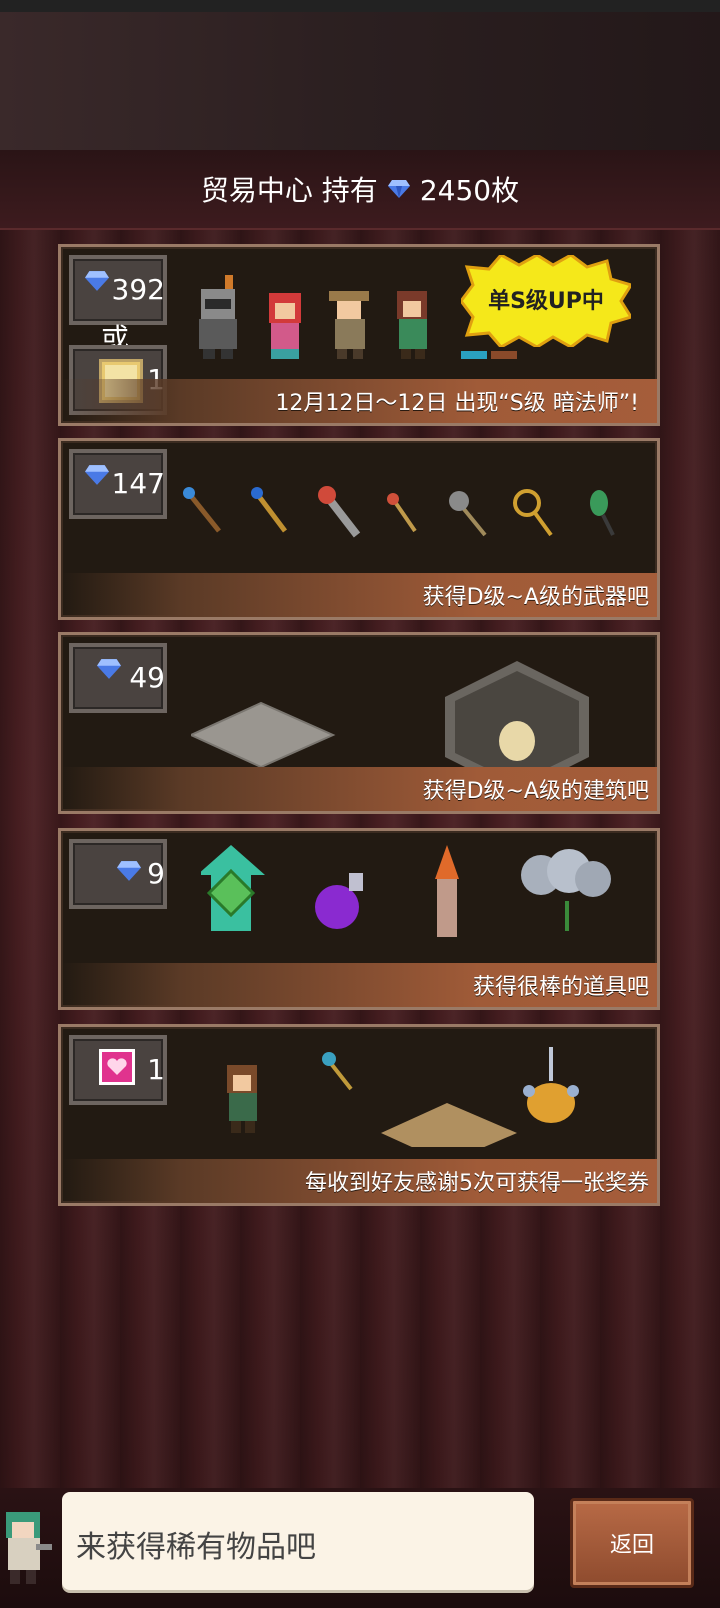  Describe the element at coordinates (489, 355) in the screenshot. I see `hidden-characters-sprite` at that location.